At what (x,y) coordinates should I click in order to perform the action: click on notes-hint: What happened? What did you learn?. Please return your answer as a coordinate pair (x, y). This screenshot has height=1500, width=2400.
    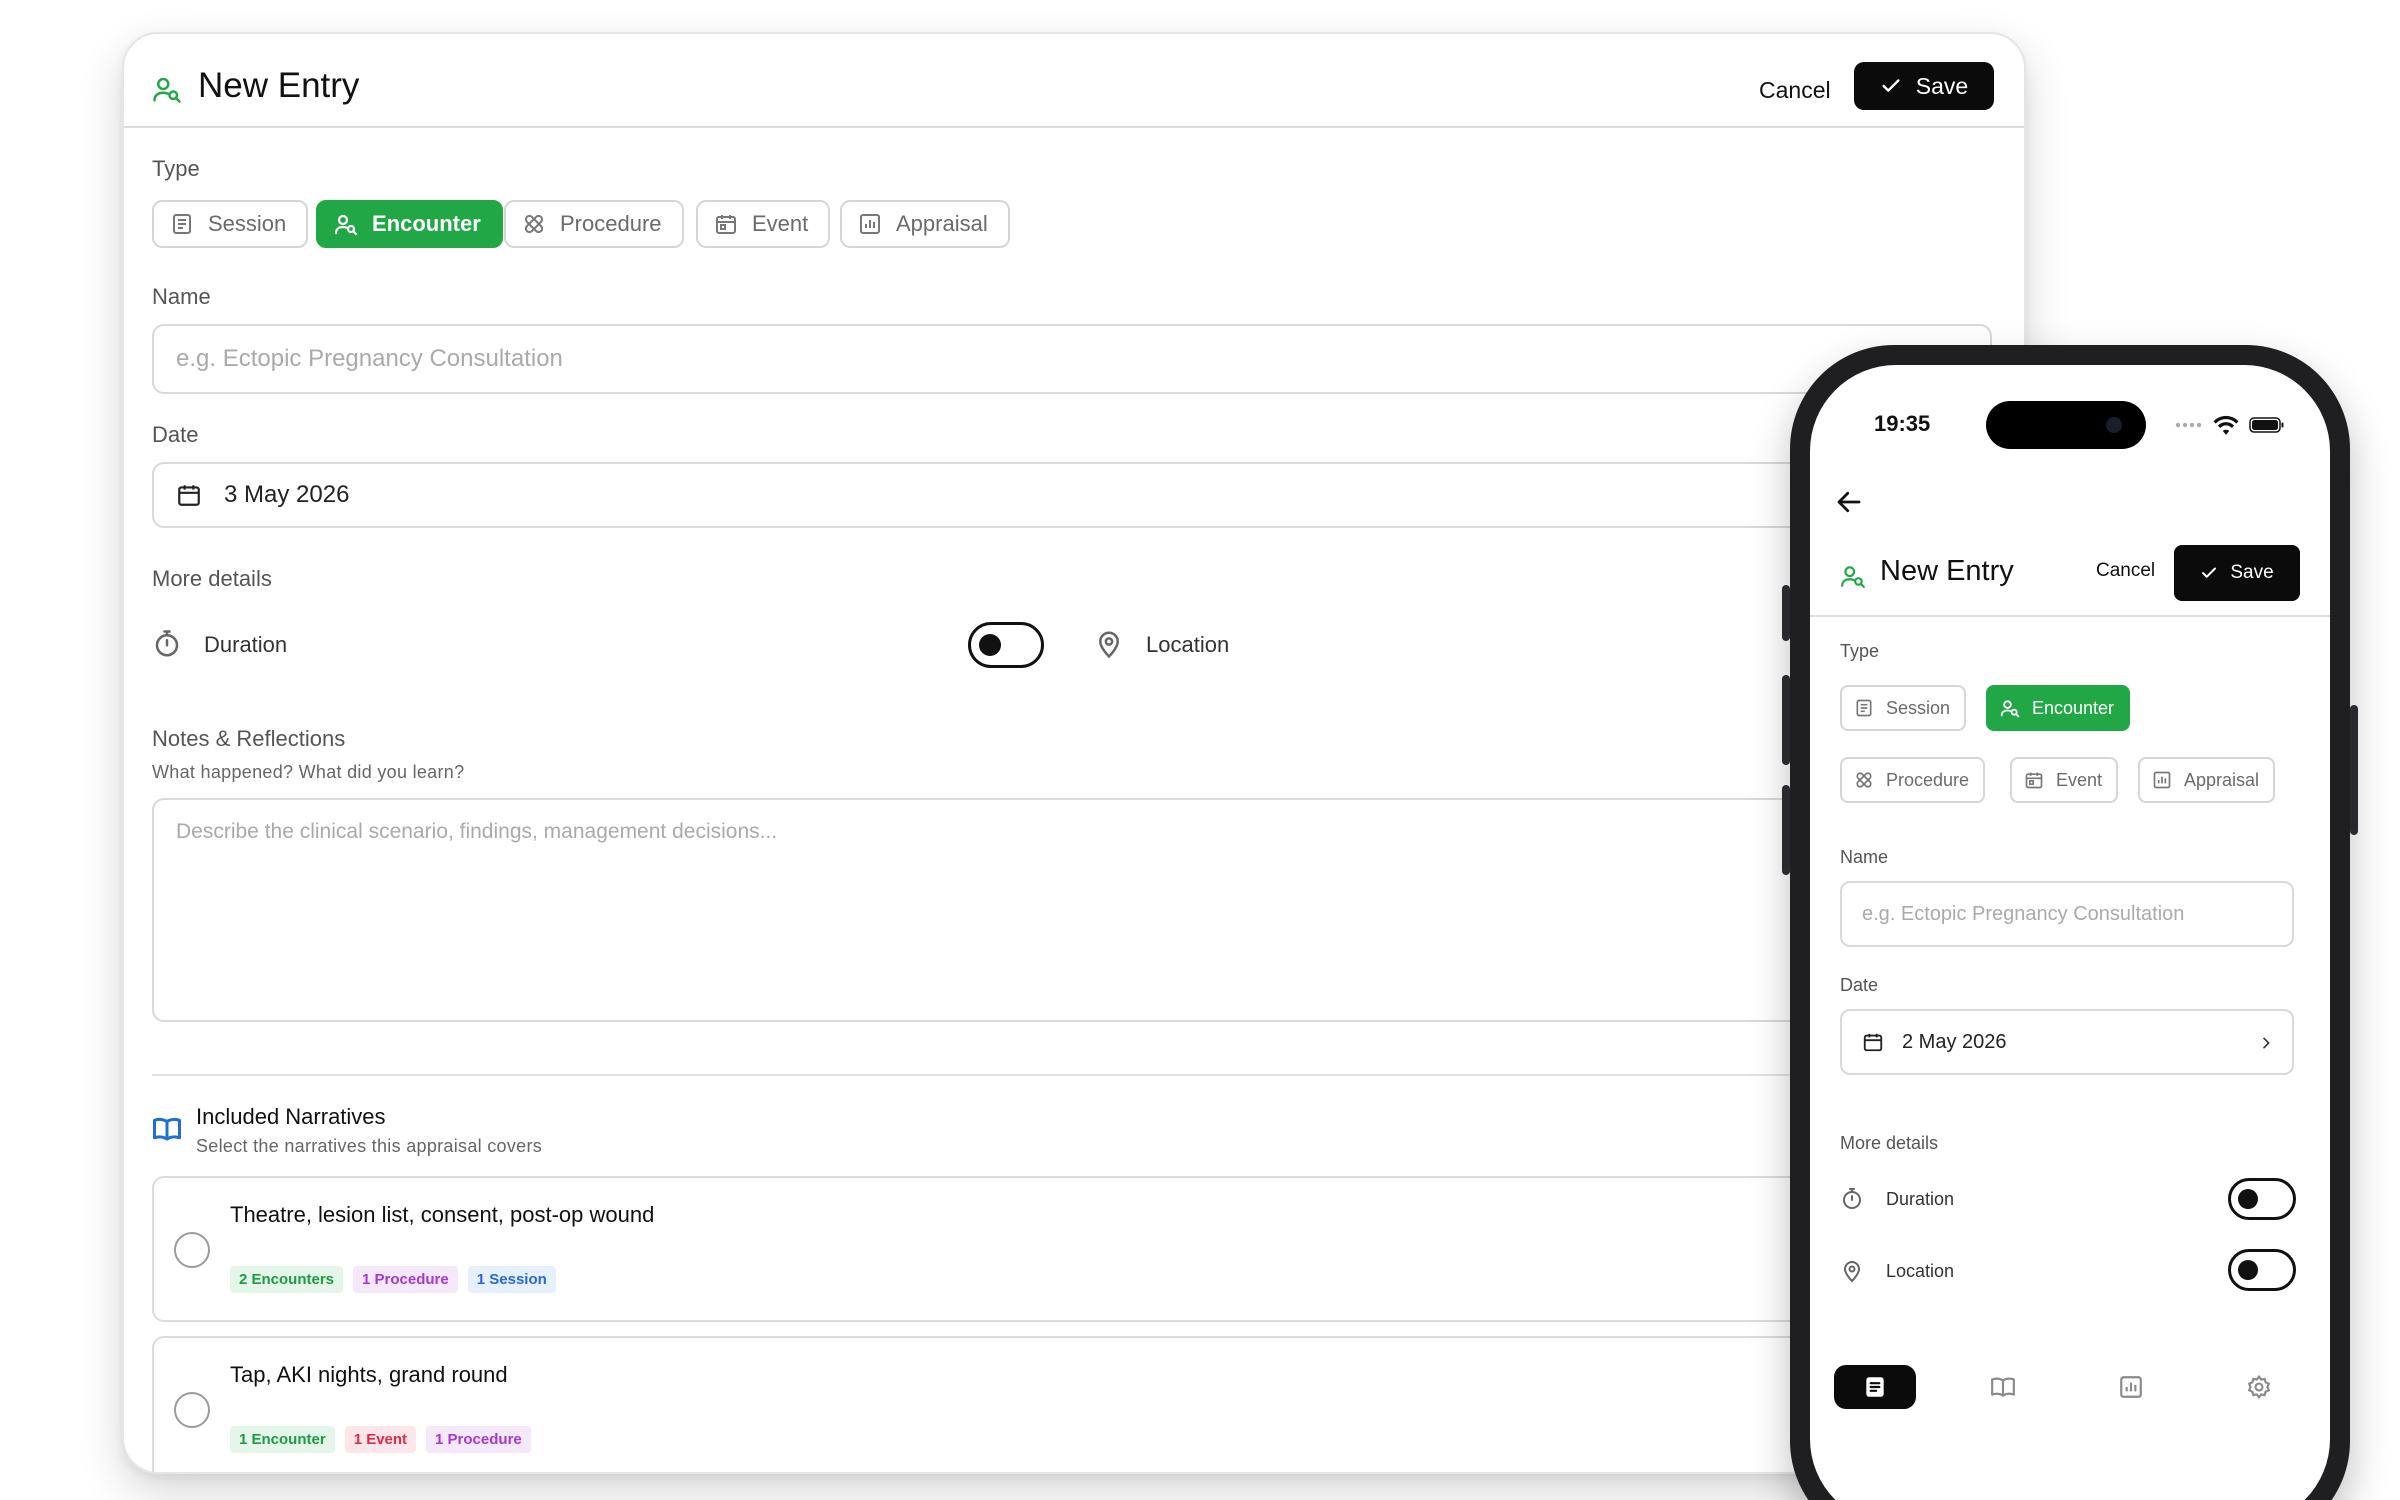
    Looking at the image, I should click on (308, 772).